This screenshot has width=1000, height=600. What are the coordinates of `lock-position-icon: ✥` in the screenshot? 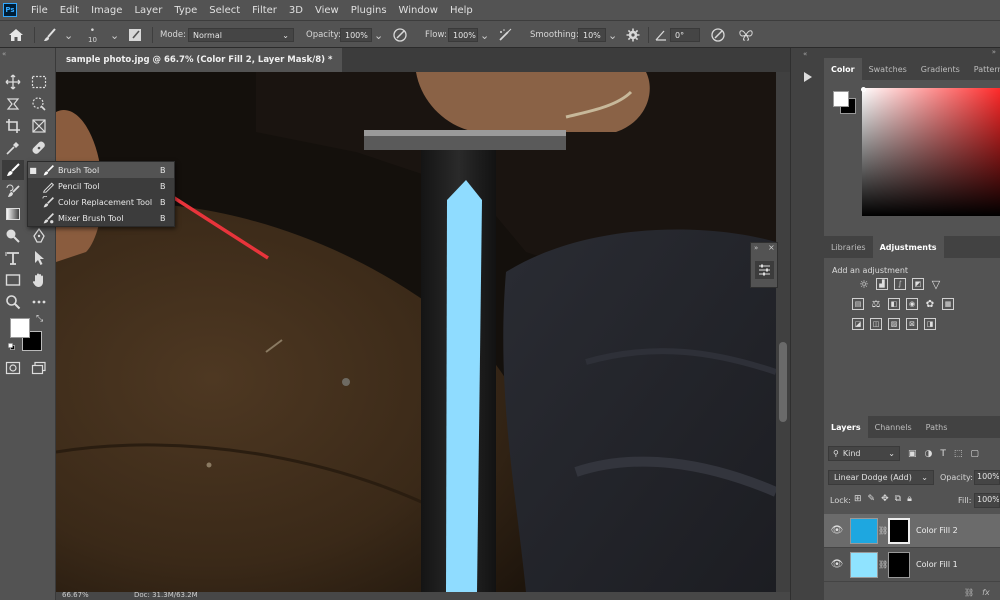 It's located at (885, 499).